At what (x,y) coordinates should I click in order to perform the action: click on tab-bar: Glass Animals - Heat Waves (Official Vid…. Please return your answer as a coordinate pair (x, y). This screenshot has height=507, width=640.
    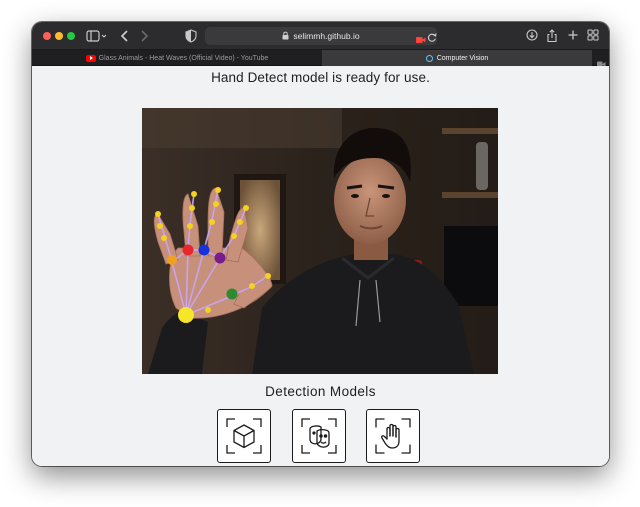
    Looking at the image, I should click on (320, 58).